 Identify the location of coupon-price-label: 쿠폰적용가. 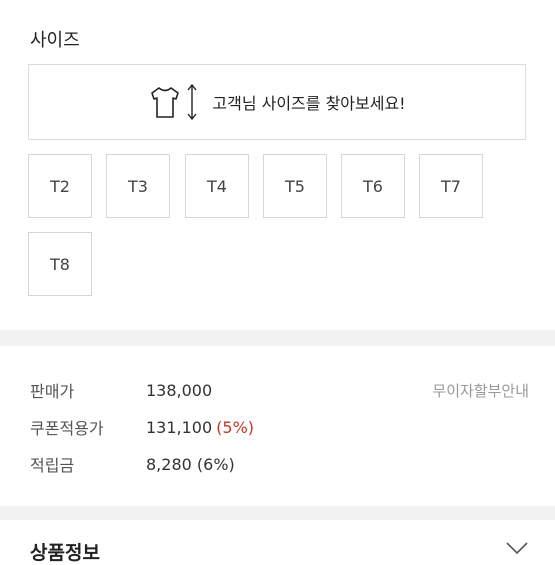
(67, 428).